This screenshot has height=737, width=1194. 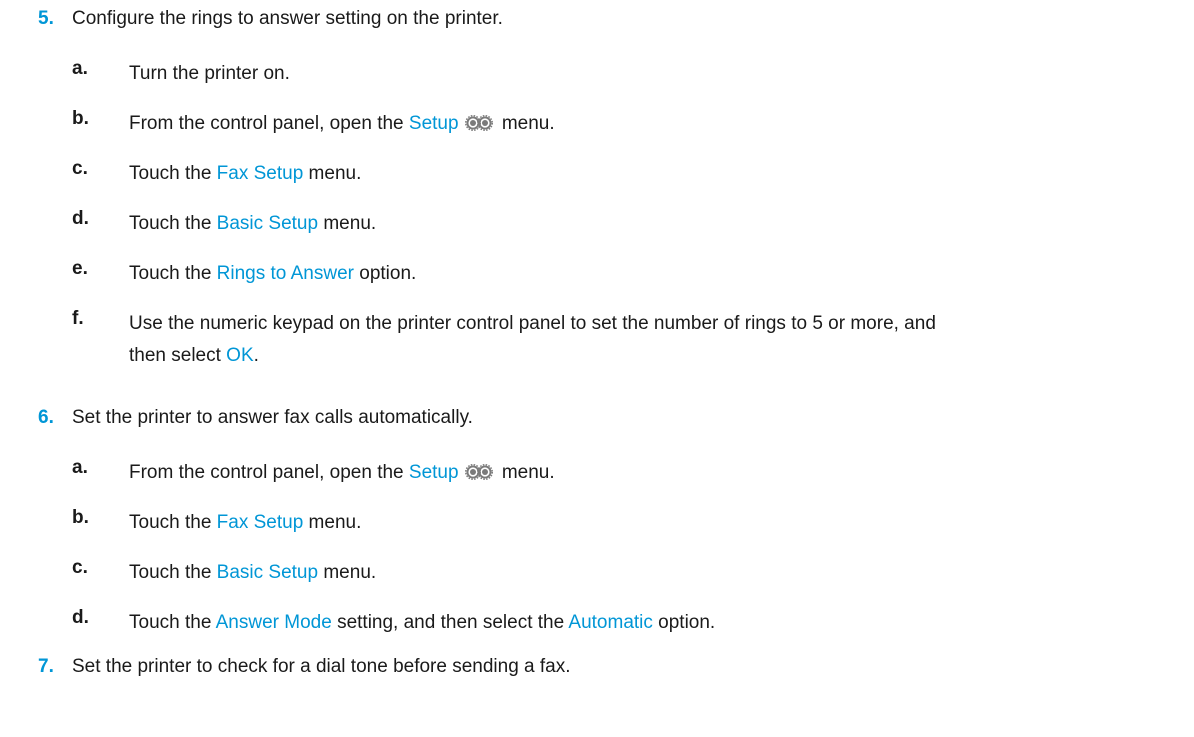 What do you see at coordinates (78, 318) in the screenshot?
I see `substep-letter: f.` at bounding box center [78, 318].